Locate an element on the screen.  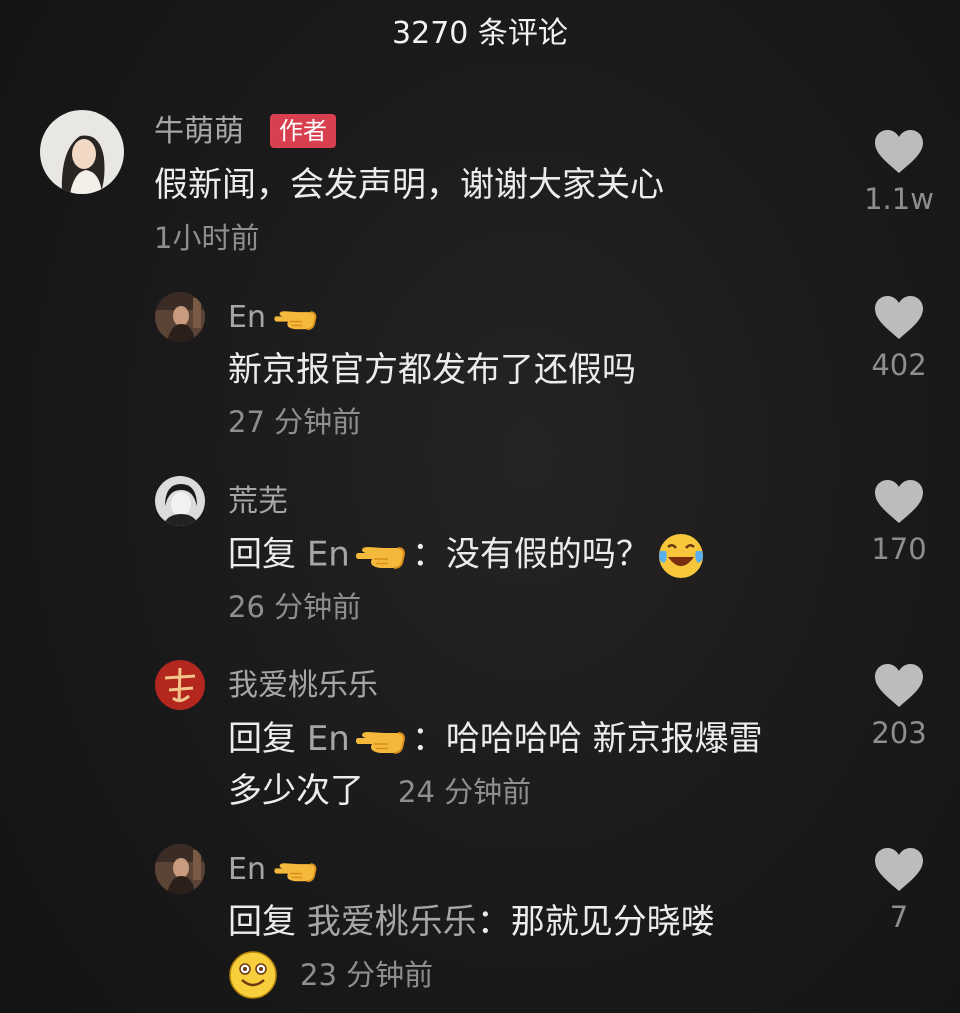
comment-time: 27 分钟前 is located at coordinates (295, 422).